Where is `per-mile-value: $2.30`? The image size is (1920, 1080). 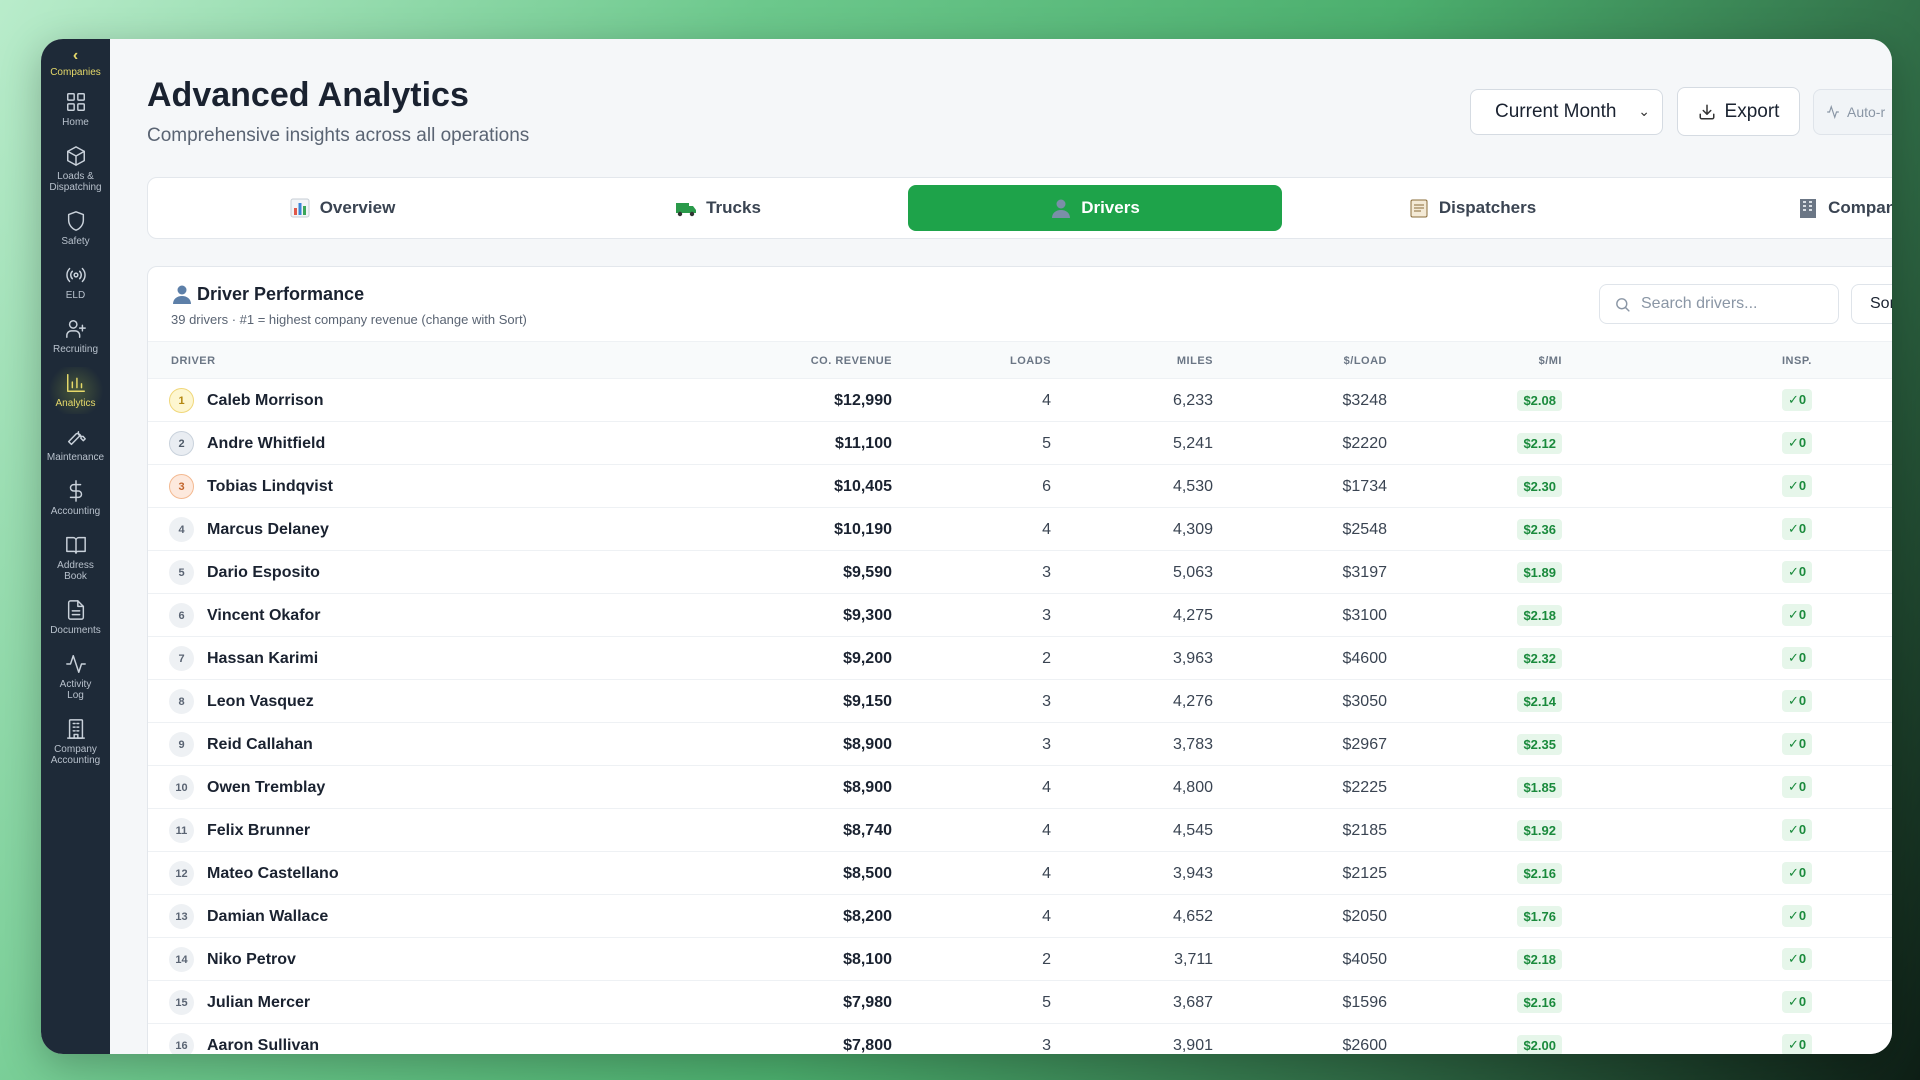
per-mile-value: $2.30 is located at coordinates (1539, 486).